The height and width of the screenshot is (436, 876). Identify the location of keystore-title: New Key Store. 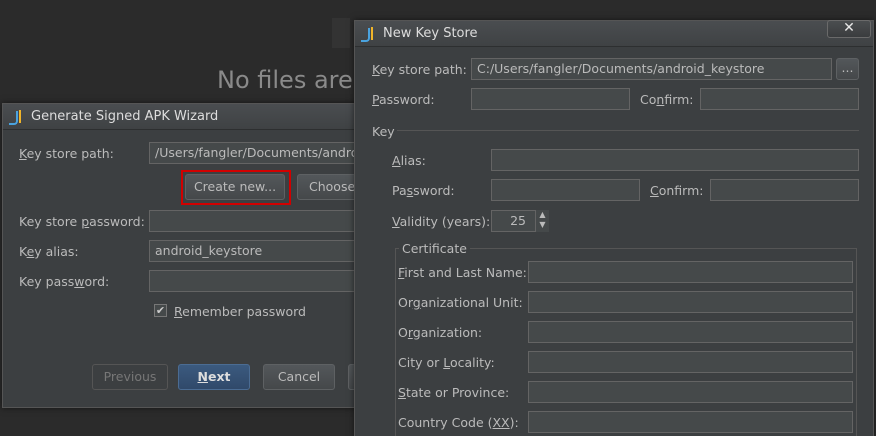
(430, 33).